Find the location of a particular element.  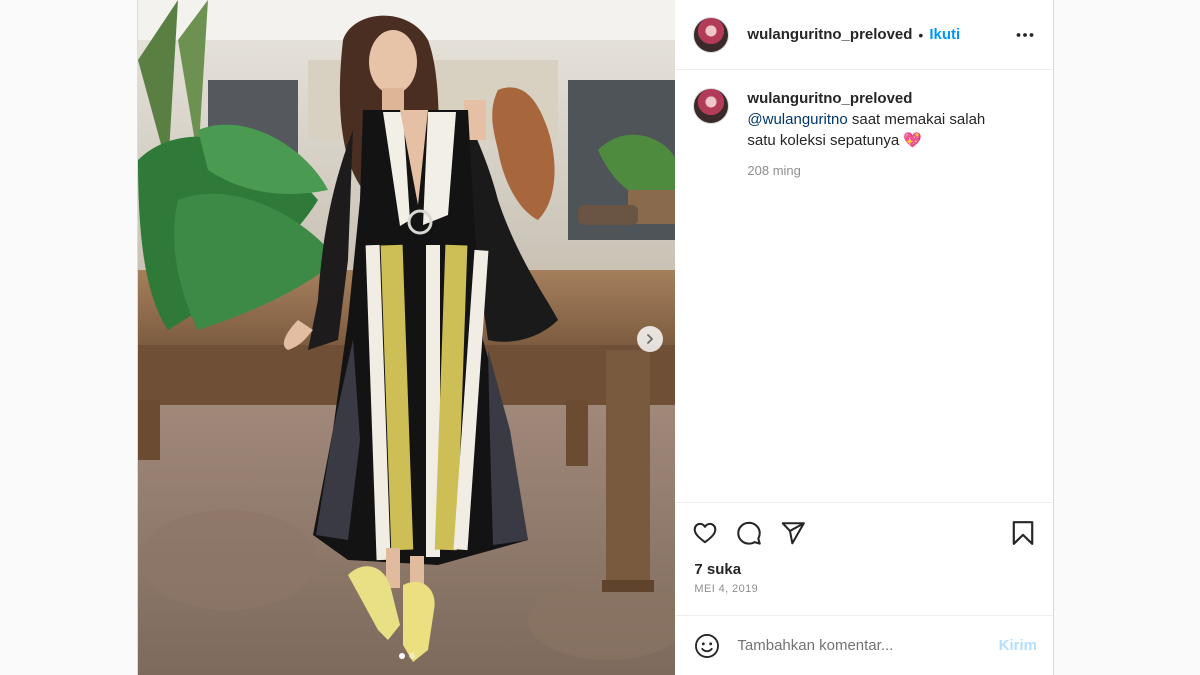

heart-emoji-icon: 💖 is located at coordinates (913, 140).